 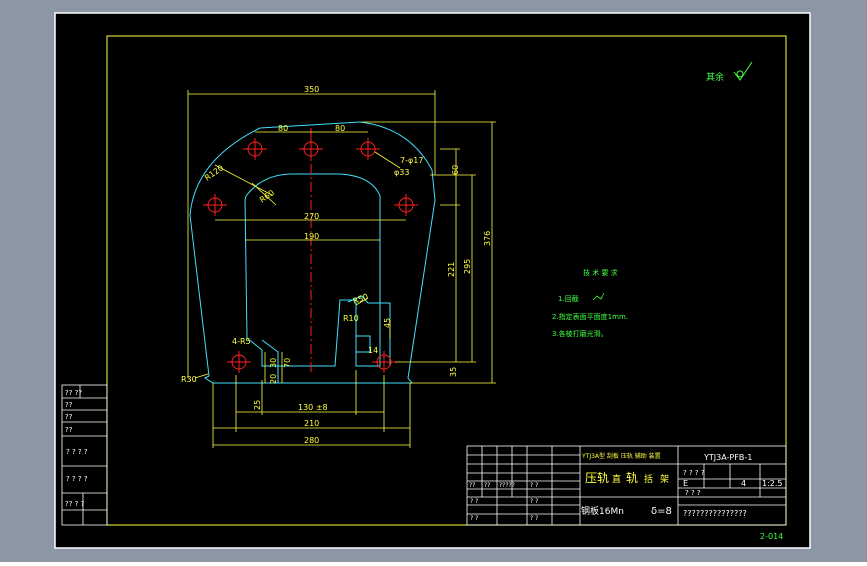 I want to click on sheet-code: 2-014, so click(x=771, y=536).